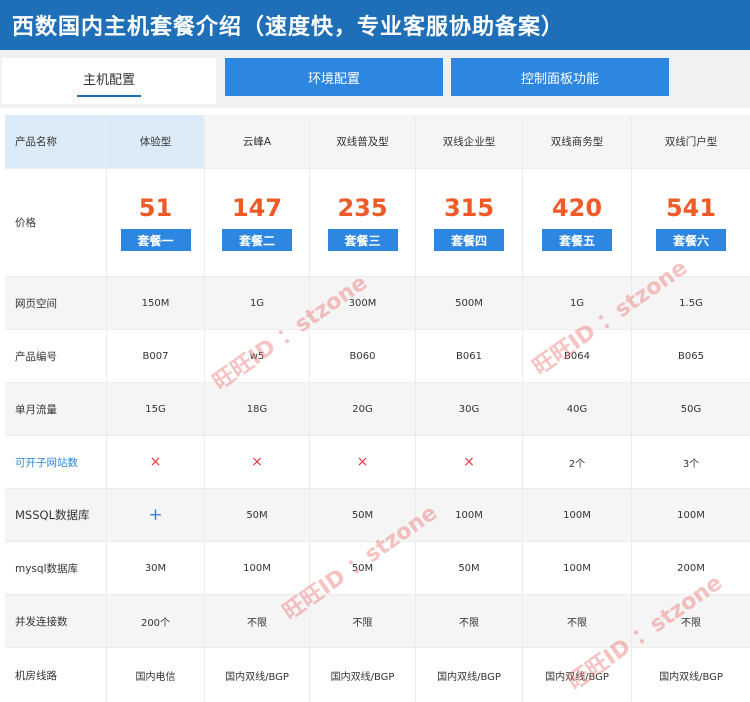  I want to click on row-label: 可开子网站数, so click(55, 462).